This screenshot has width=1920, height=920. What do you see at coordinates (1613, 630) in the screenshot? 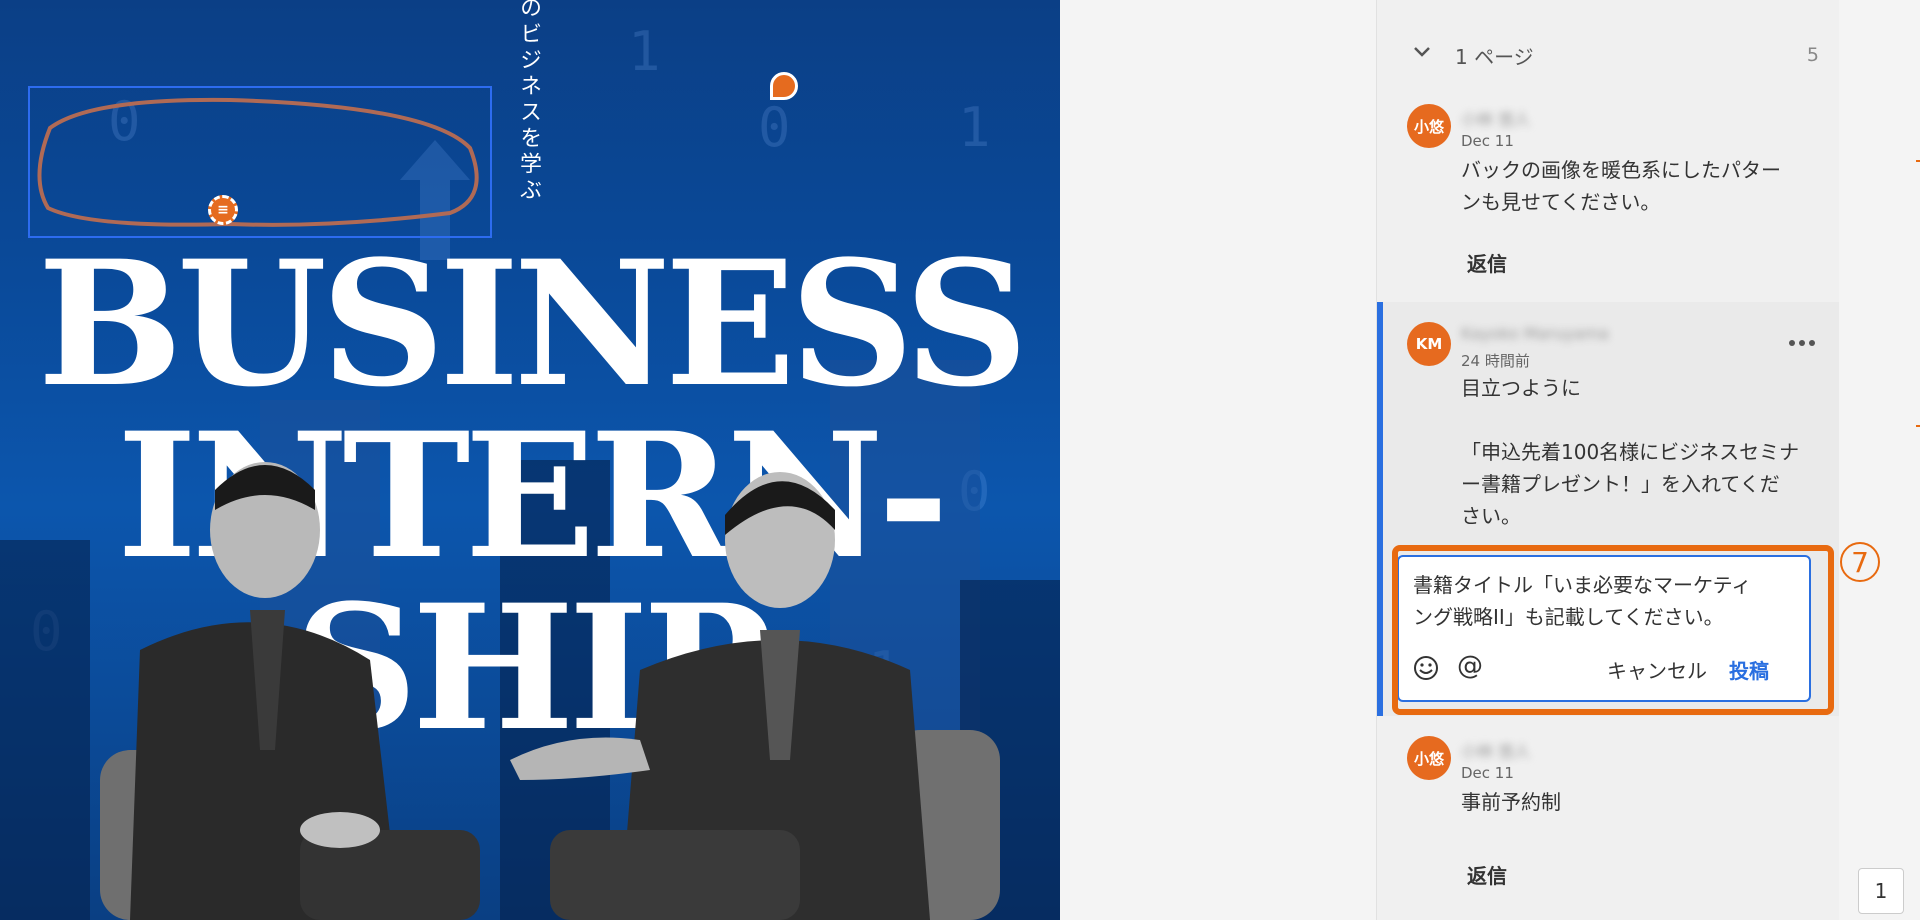
I see `highlight-frame` at bounding box center [1613, 630].